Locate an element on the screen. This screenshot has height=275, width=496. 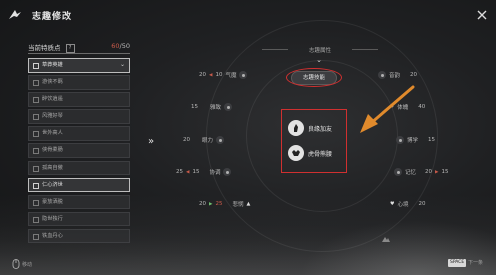
skill-item: 虎骨熊腰 is located at coordinates (310, 153).